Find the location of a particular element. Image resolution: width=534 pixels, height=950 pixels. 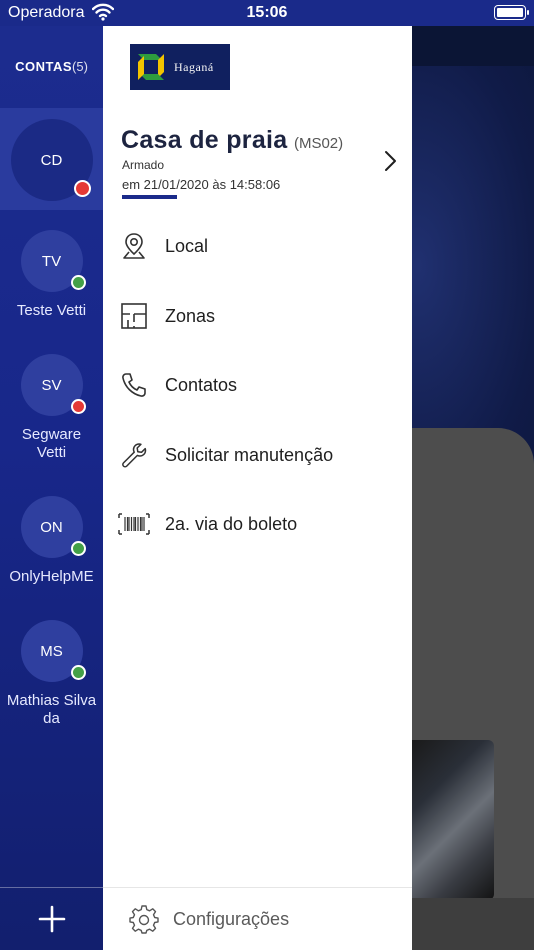

wrench-icon is located at coordinates (134, 455).